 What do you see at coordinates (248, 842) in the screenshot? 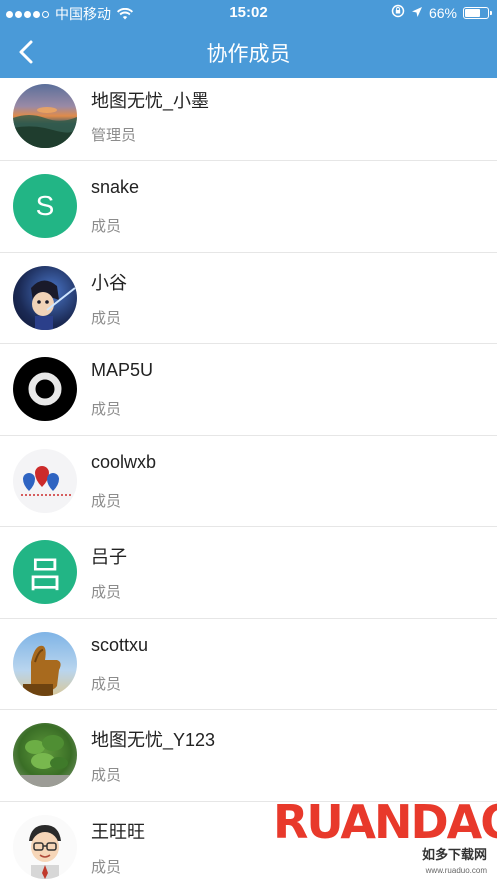
I see `member-row: 王旺旺 成员` at bounding box center [248, 842].